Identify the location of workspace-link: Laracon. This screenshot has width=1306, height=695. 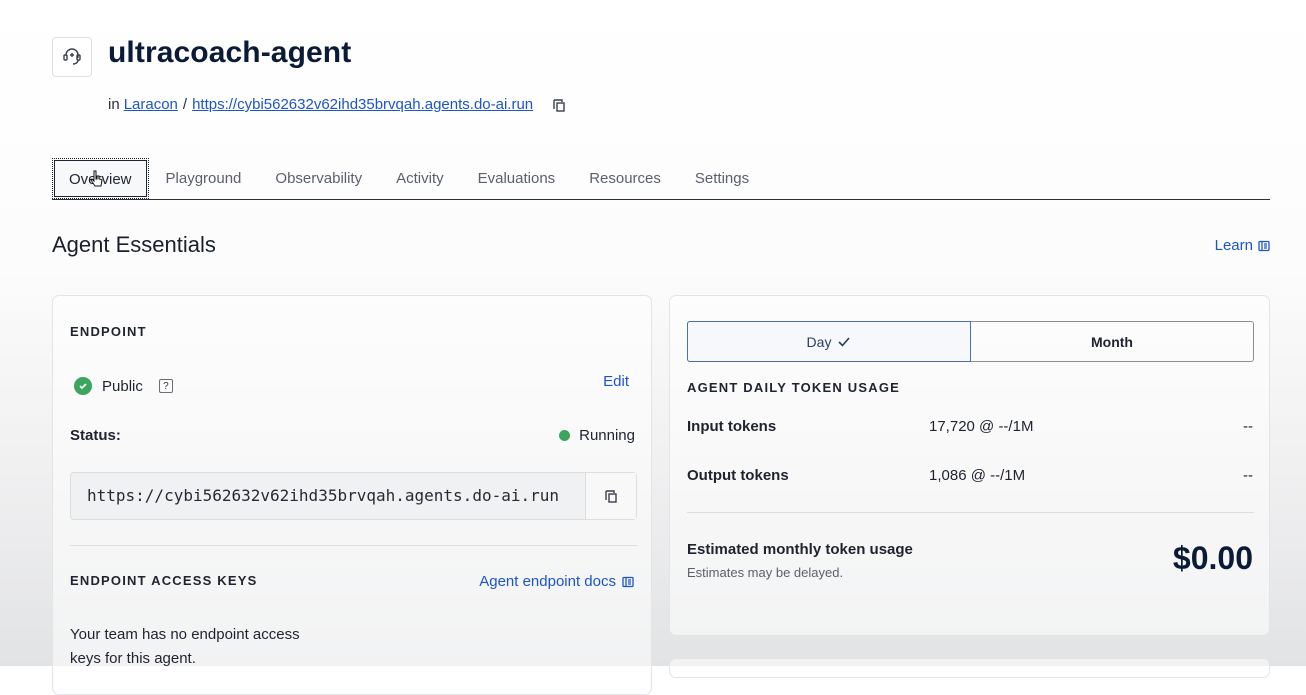
(151, 104).